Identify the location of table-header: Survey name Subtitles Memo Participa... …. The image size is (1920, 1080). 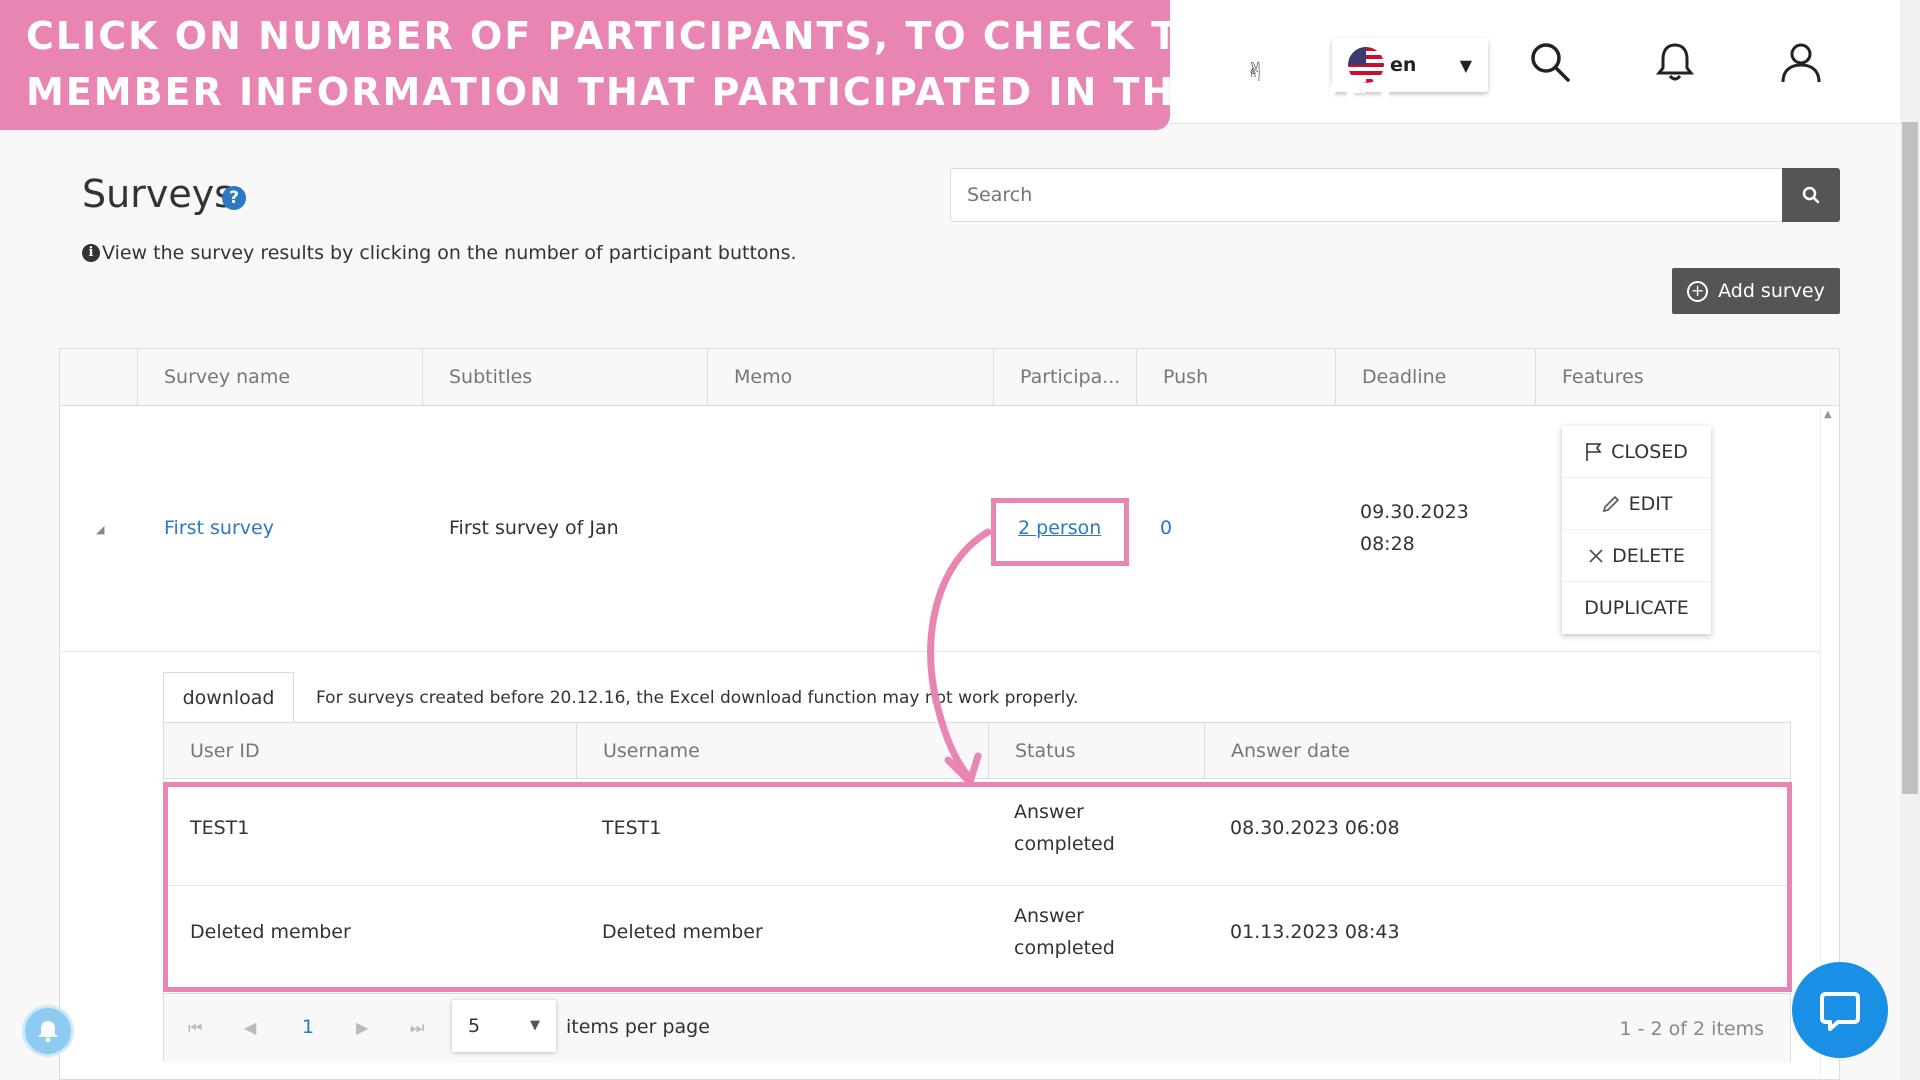
(949, 377).